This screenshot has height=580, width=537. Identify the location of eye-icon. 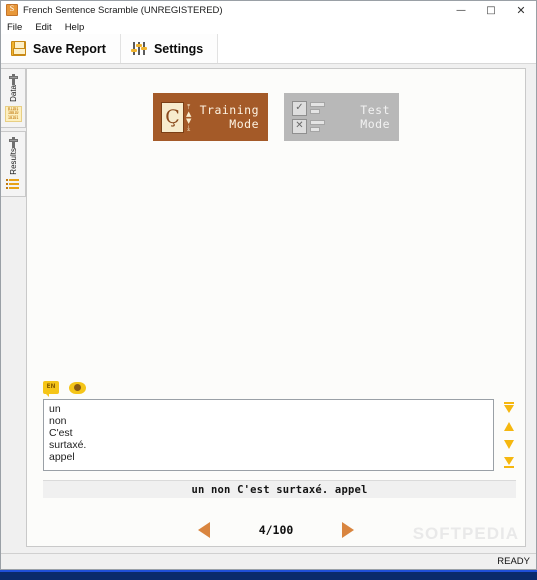
(77, 387).